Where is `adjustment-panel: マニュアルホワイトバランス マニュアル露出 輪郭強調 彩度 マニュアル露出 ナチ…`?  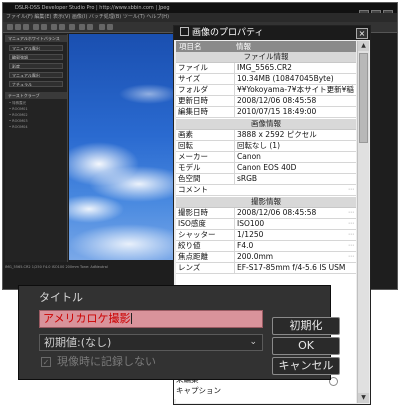 adjustment-panel: マニュアルホワイトバランス マニュアル露出 輪郭強調 彩度 マニュアル露出 ナチ… is located at coordinates (36, 148).